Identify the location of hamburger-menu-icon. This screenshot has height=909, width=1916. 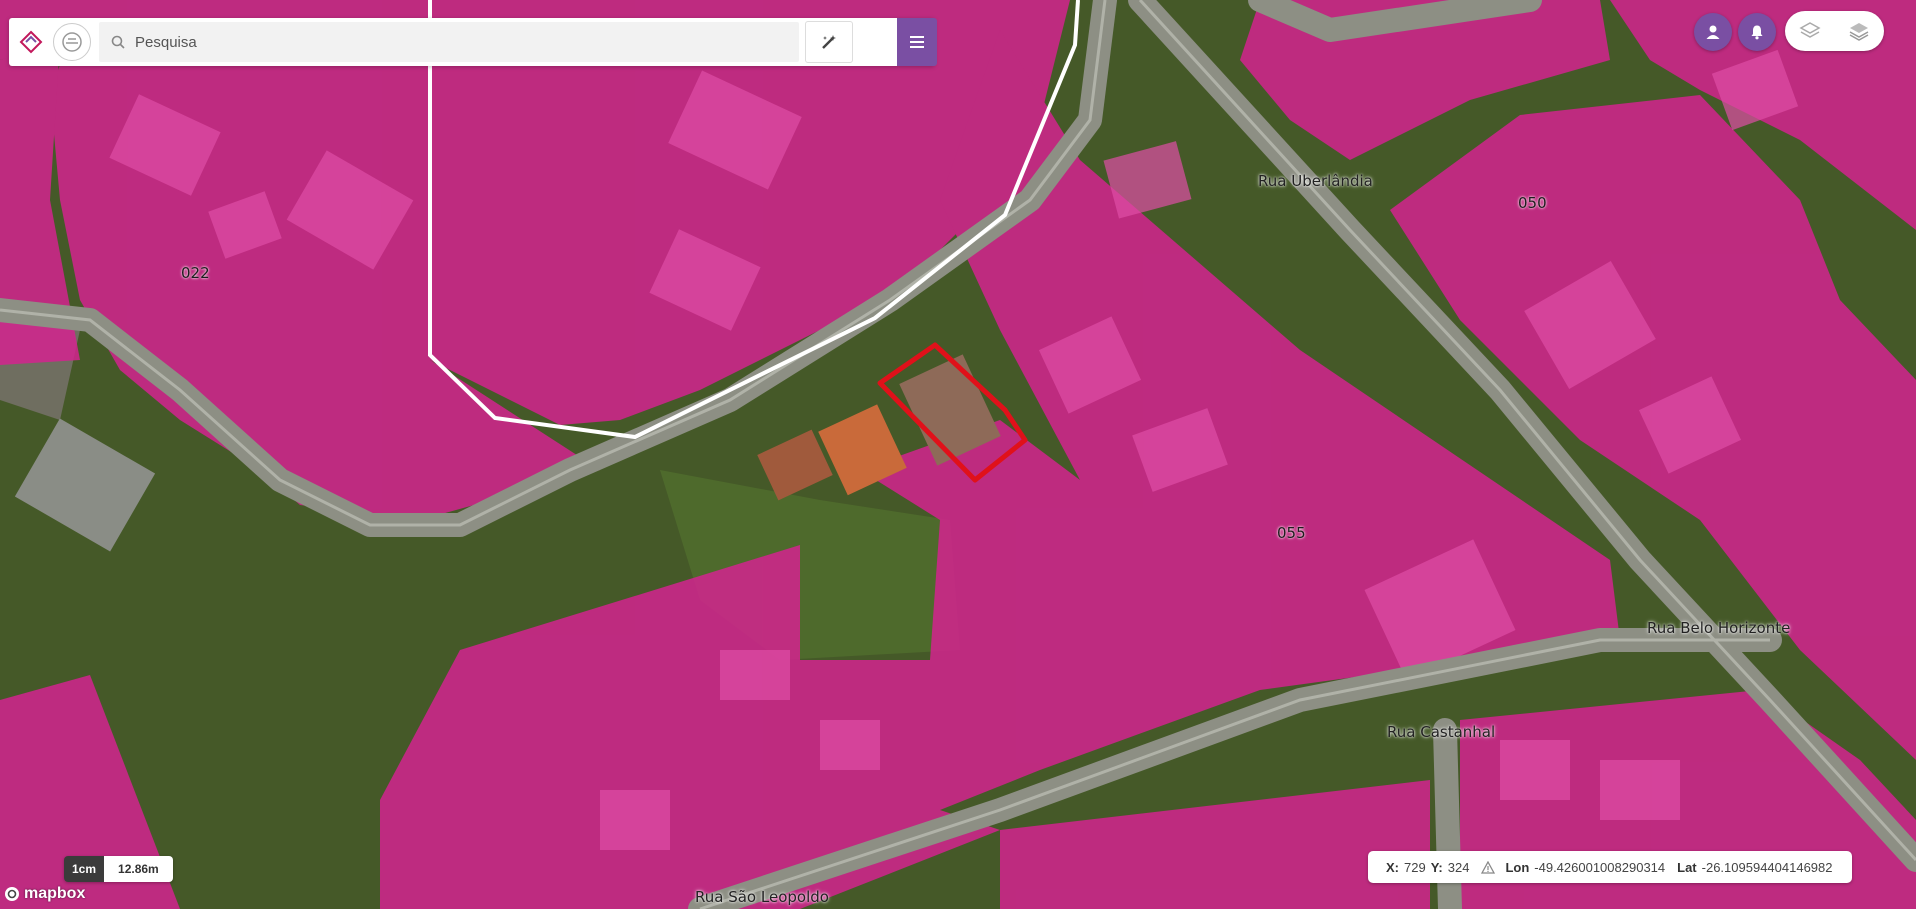
(917, 42).